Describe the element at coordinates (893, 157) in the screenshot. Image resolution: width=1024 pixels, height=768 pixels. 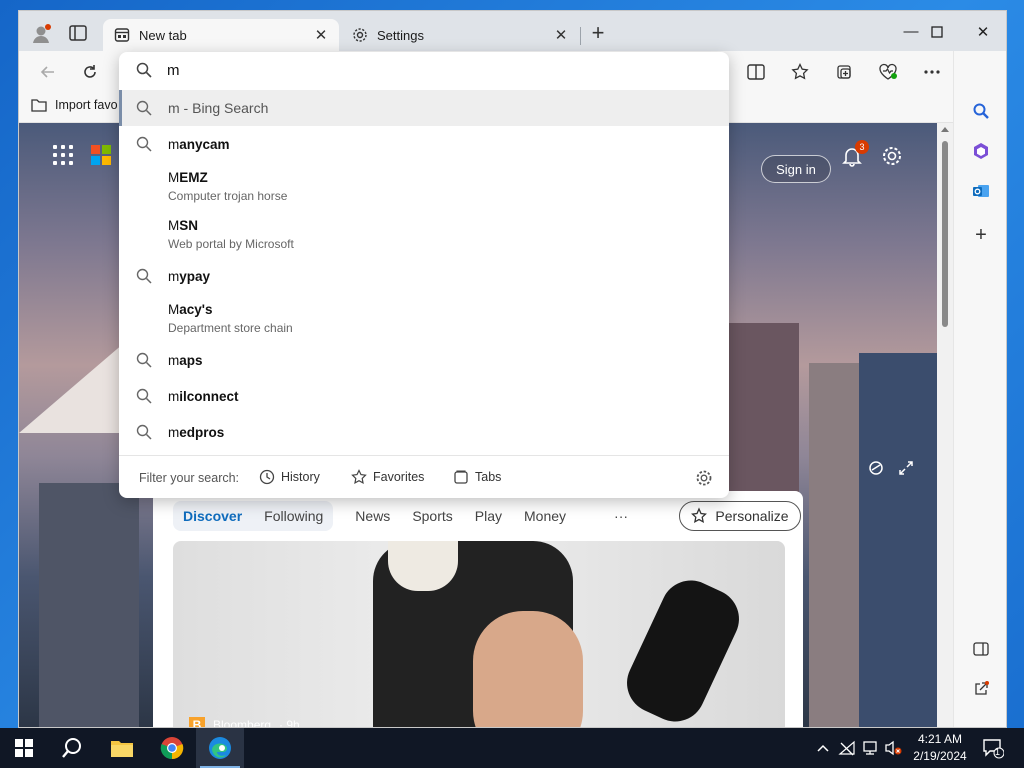
I see `page-settings-gear-icon` at that location.